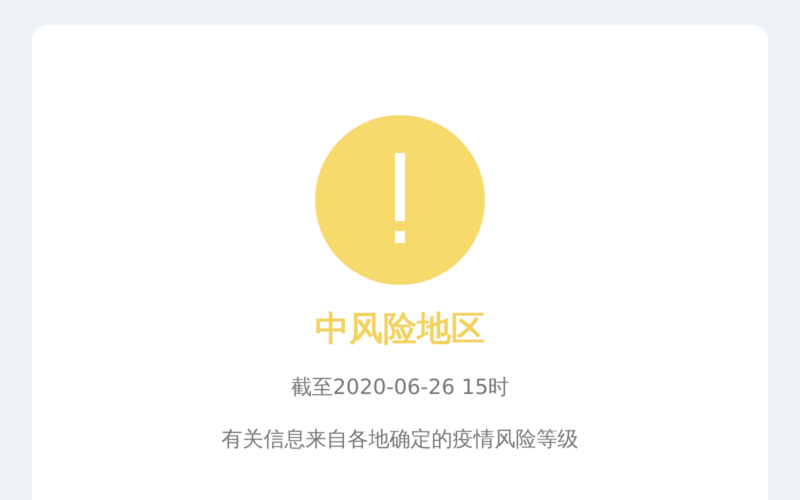  Describe the element at coordinates (400, 439) in the screenshot. I see `info-note: 有关信息来自各地确定的疫情风险等级` at that location.